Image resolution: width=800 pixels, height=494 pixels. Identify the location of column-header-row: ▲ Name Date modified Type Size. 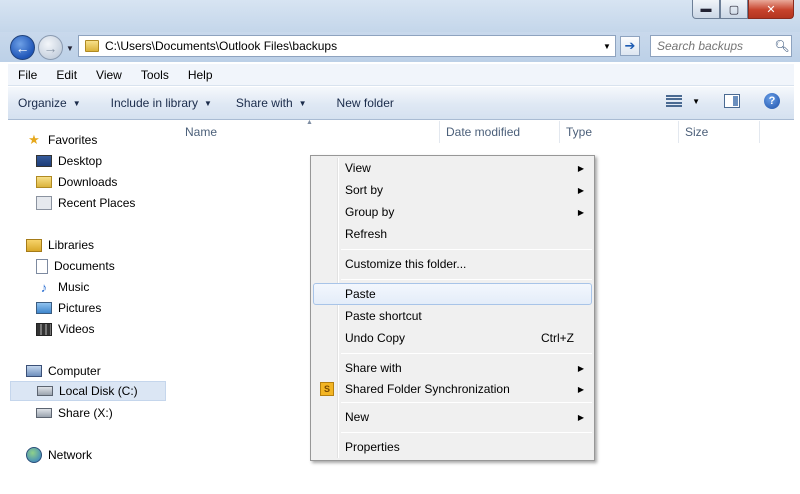
(482, 131).